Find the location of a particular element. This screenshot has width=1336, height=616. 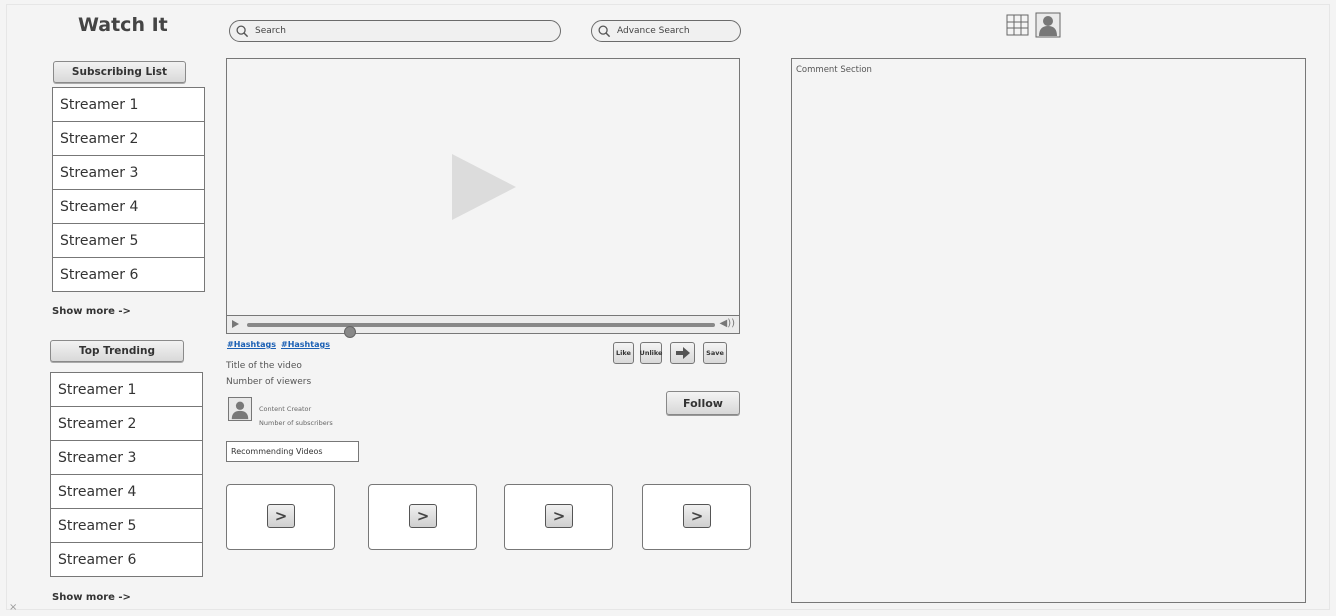

grid-icon is located at coordinates (1018, 25).